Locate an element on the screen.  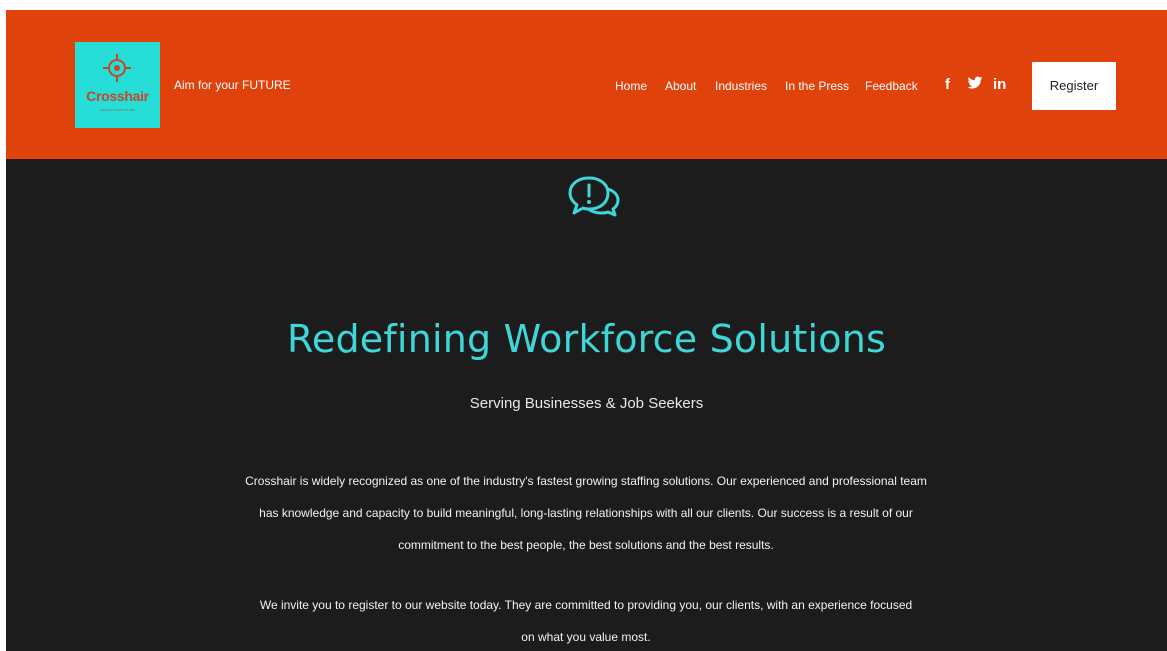
linkedin-icon: in is located at coordinates (999, 84).